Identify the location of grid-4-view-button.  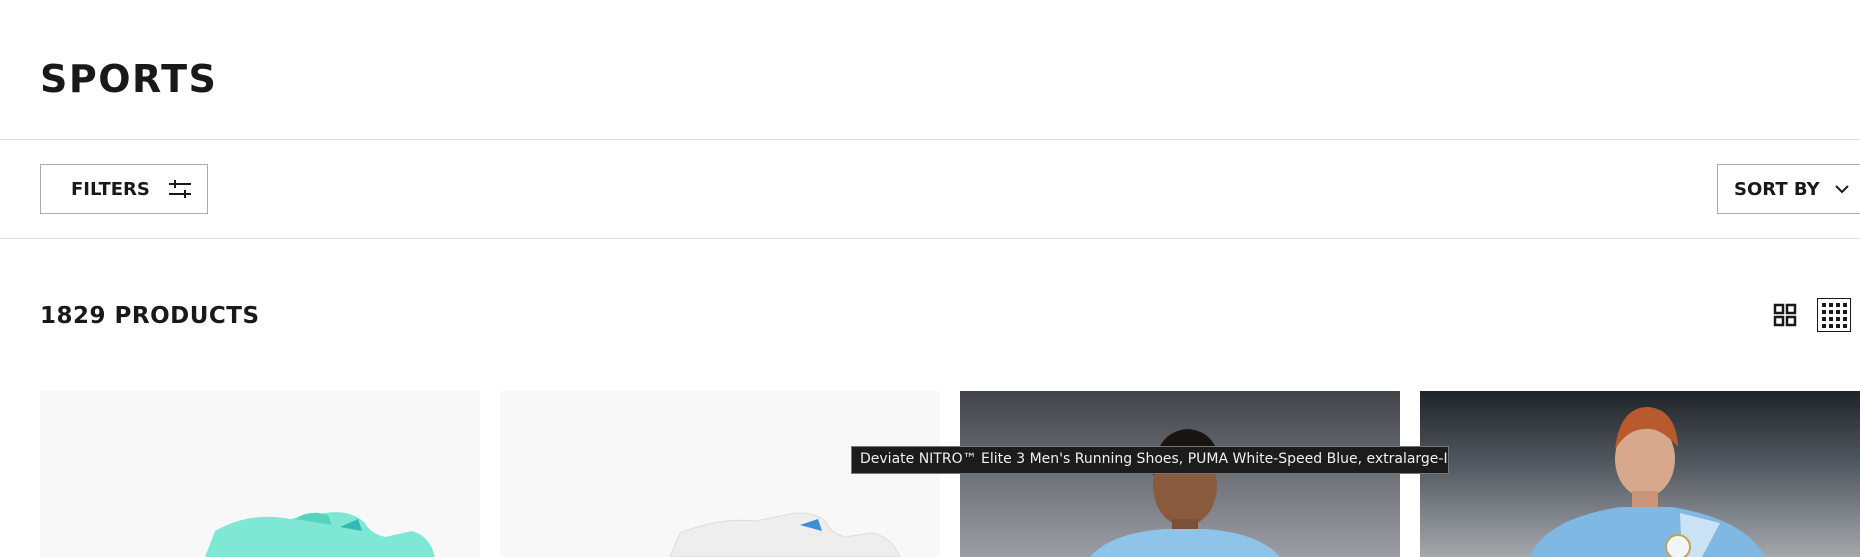
(1834, 315).